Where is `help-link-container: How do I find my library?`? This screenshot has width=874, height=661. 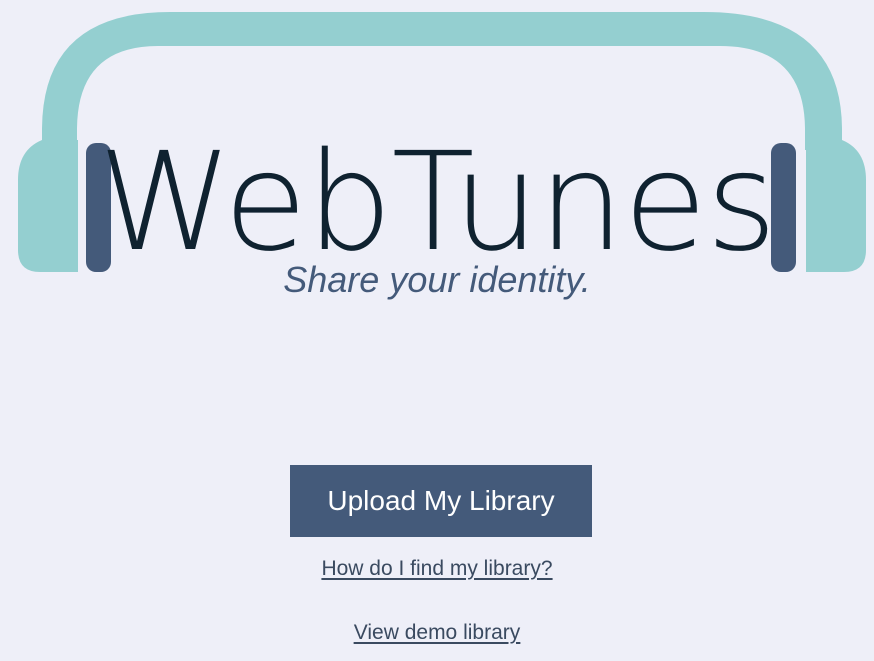
help-link-container: How do I find my library? is located at coordinates (437, 569).